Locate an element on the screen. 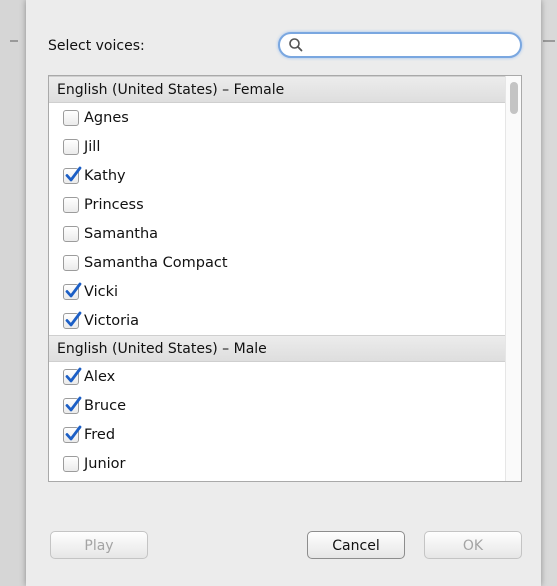 This screenshot has height=586, width=557. voice-item: Jill is located at coordinates (285, 146).